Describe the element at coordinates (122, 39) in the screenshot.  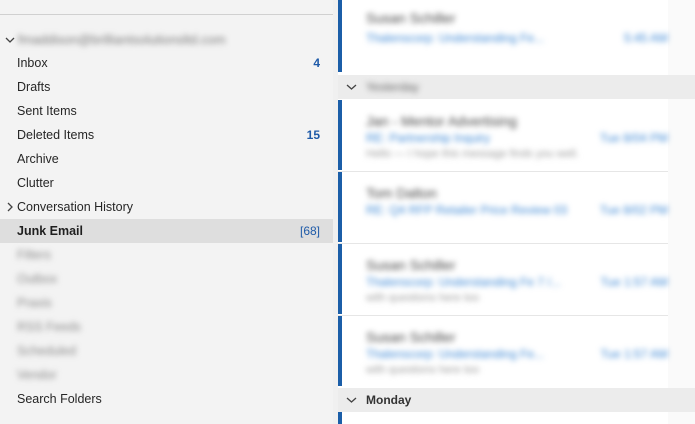
I see `account-name: fmaddison@brilliantsolutionsltd.com` at that location.